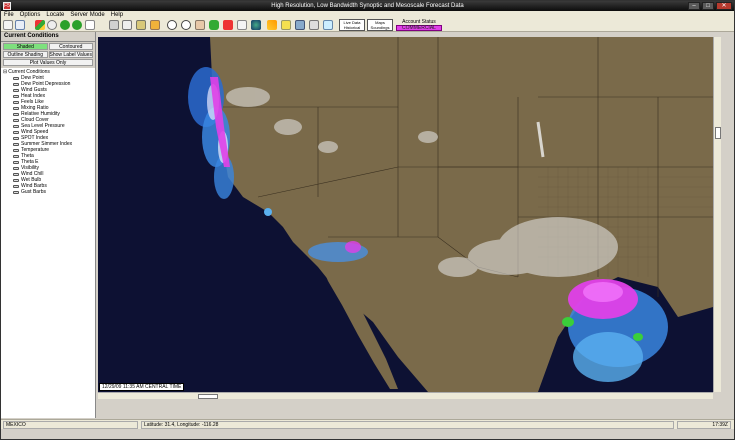  I want to click on shaded-toggle: Shaded, so click(25, 46).